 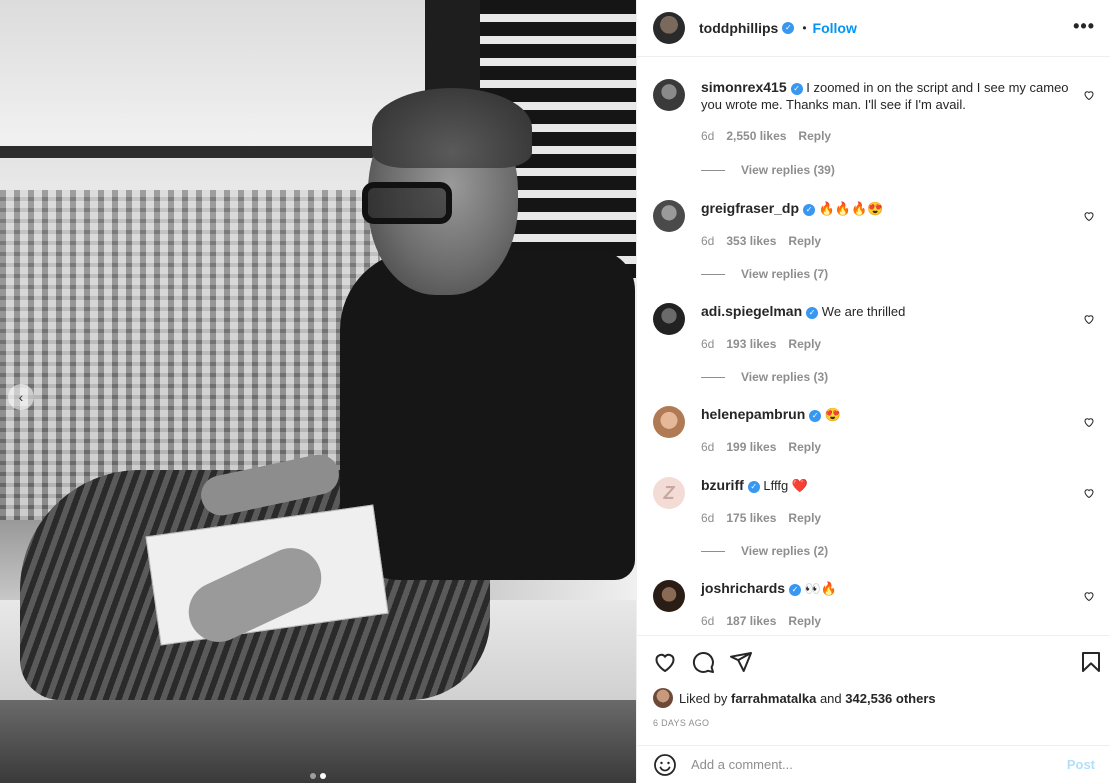 What do you see at coordinates (738, 28) in the screenshot?
I see `author-username: toddphillips` at bounding box center [738, 28].